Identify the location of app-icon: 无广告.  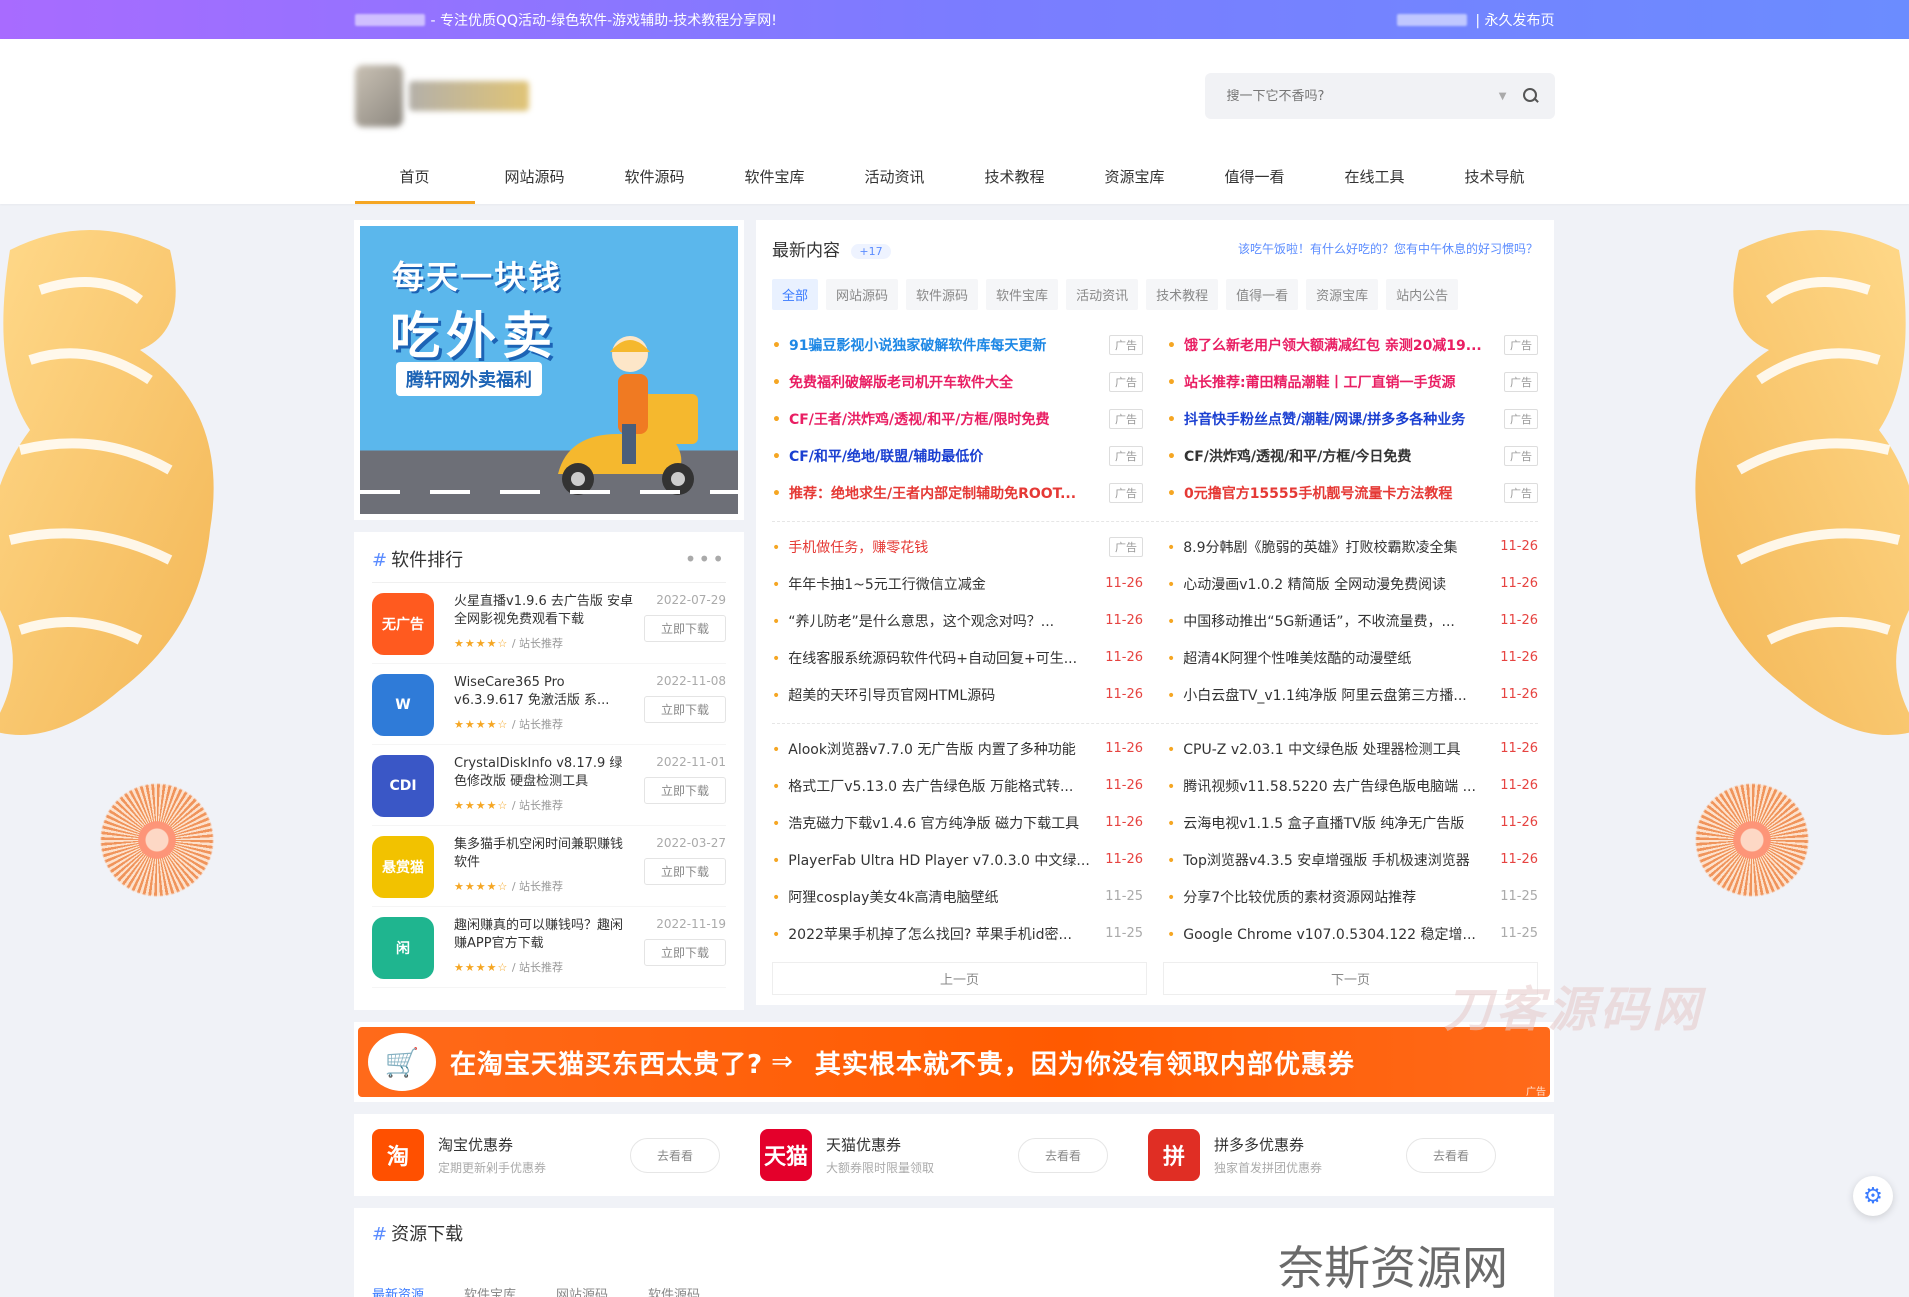
(403, 624).